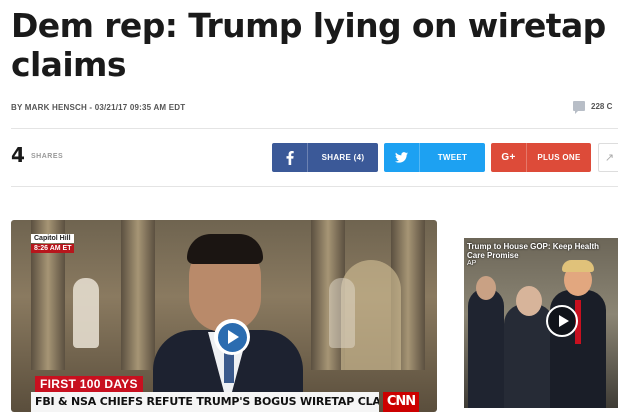 The width and height of the screenshot is (618, 412). Describe the element at coordinates (472, 263) in the screenshot. I see `related-video-source: AP` at that location.